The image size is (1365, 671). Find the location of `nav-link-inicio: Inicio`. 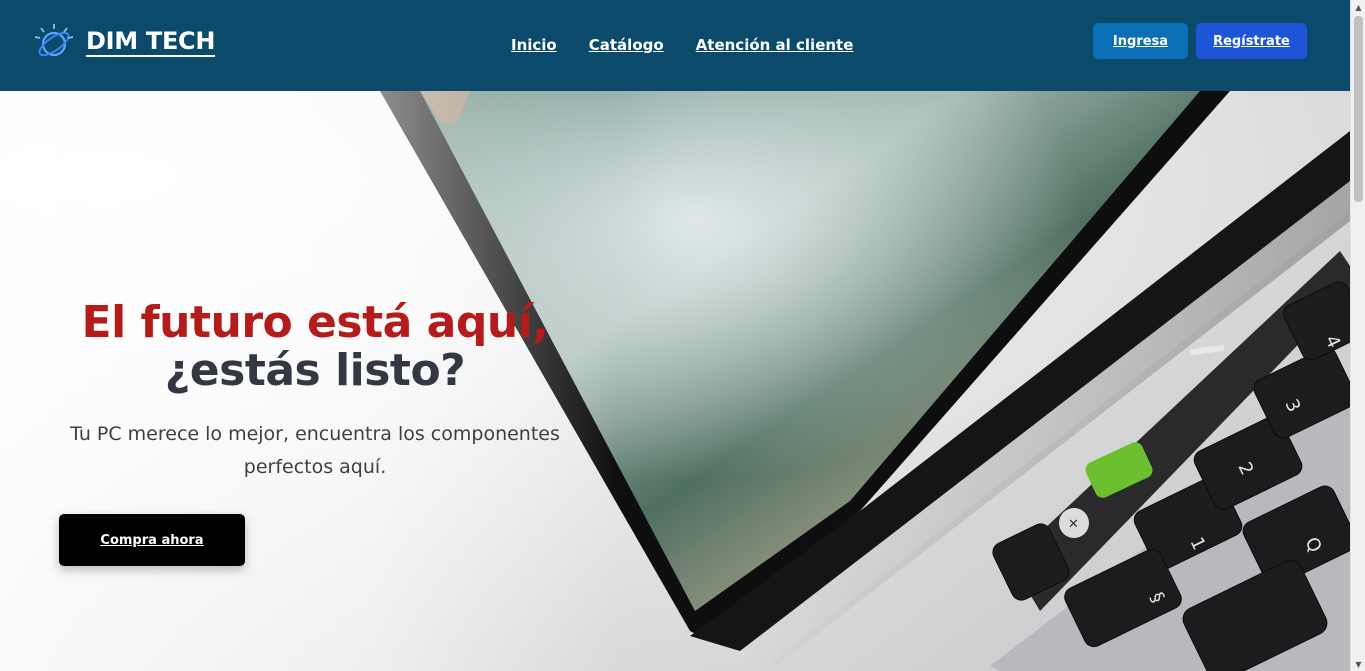

nav-link-inicio: Inicio is located at coordinates (534, 45).